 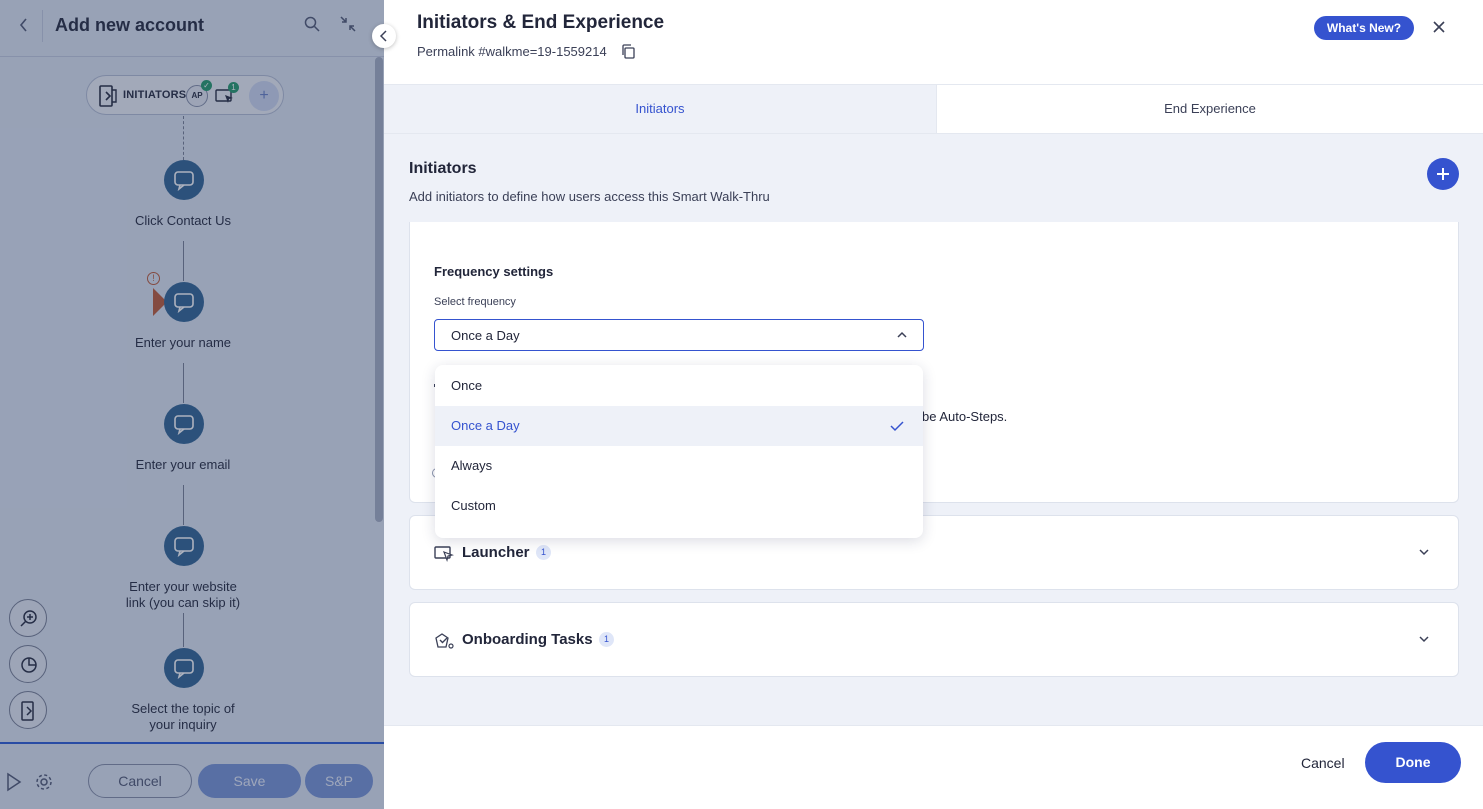 I want to click on step-label: Enter your email, so click(x=183, y=464).